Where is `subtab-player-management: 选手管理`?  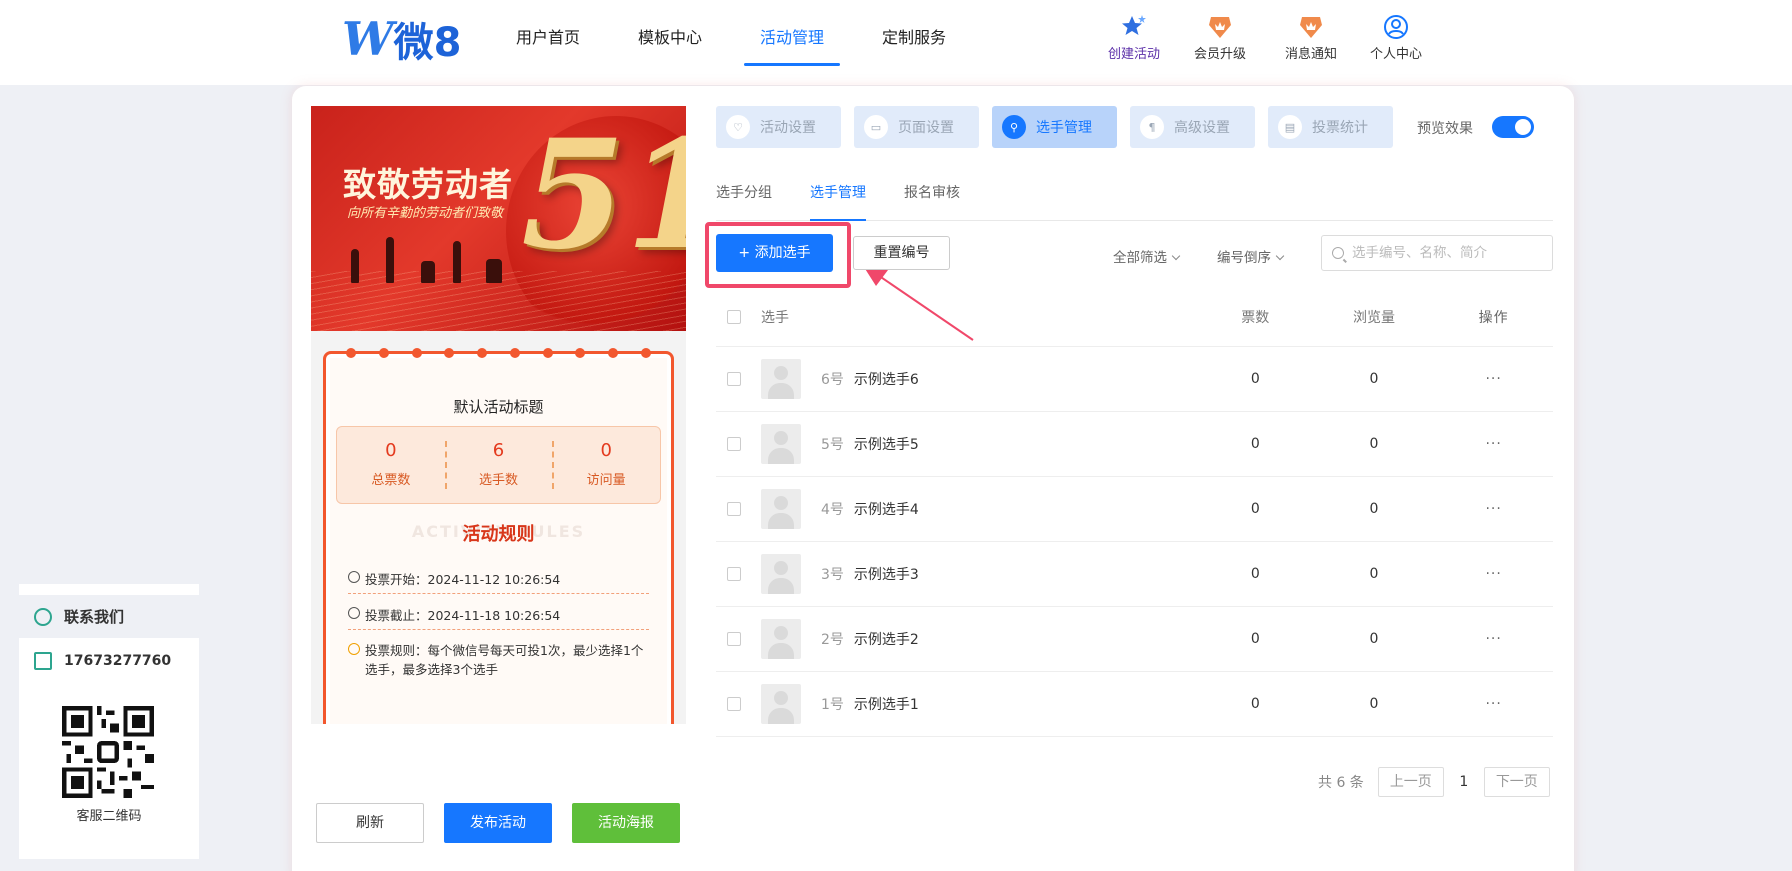 subtab-player-management: 选手管理 is located at coordinates (838, 195).